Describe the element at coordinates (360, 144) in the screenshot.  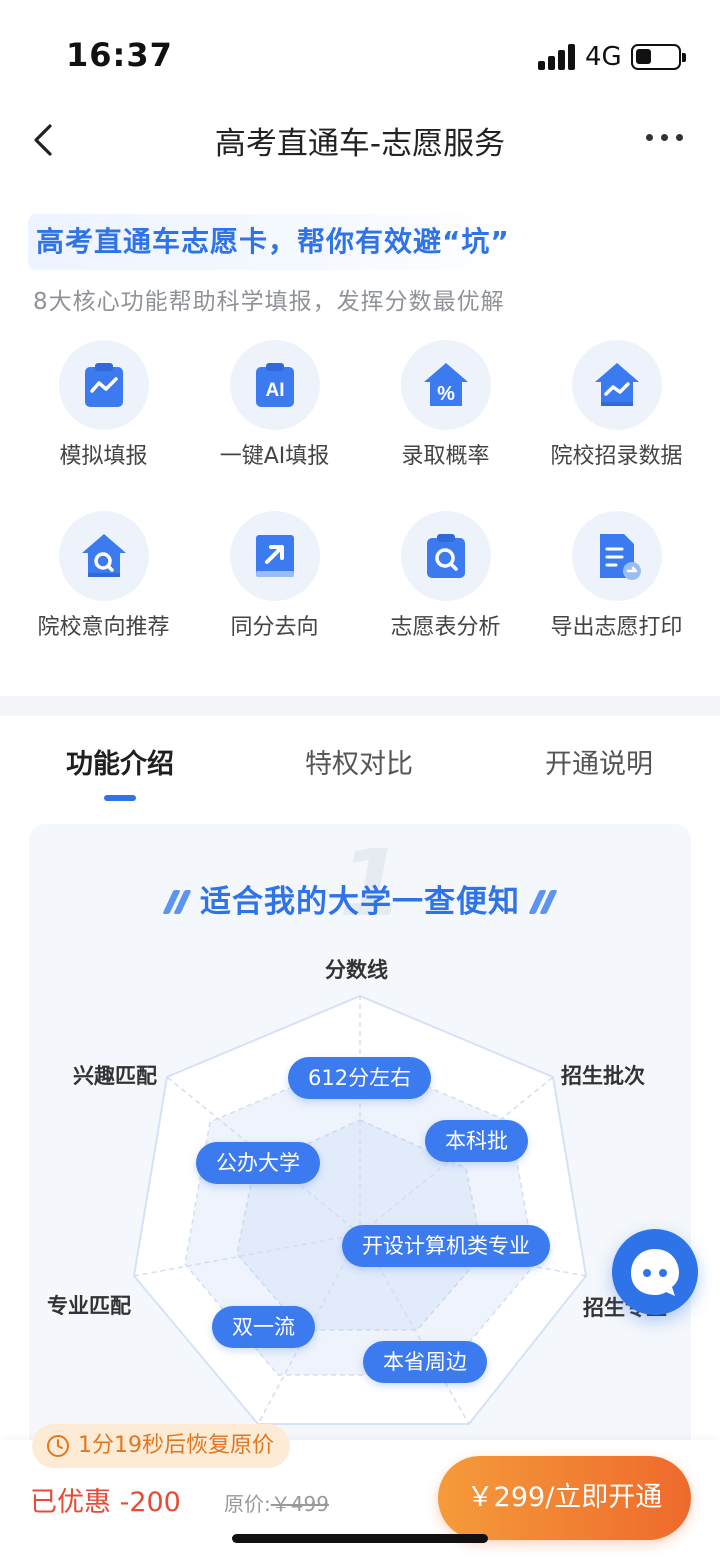
I see `page-title: 高考直通车-志愿服务` at that location.